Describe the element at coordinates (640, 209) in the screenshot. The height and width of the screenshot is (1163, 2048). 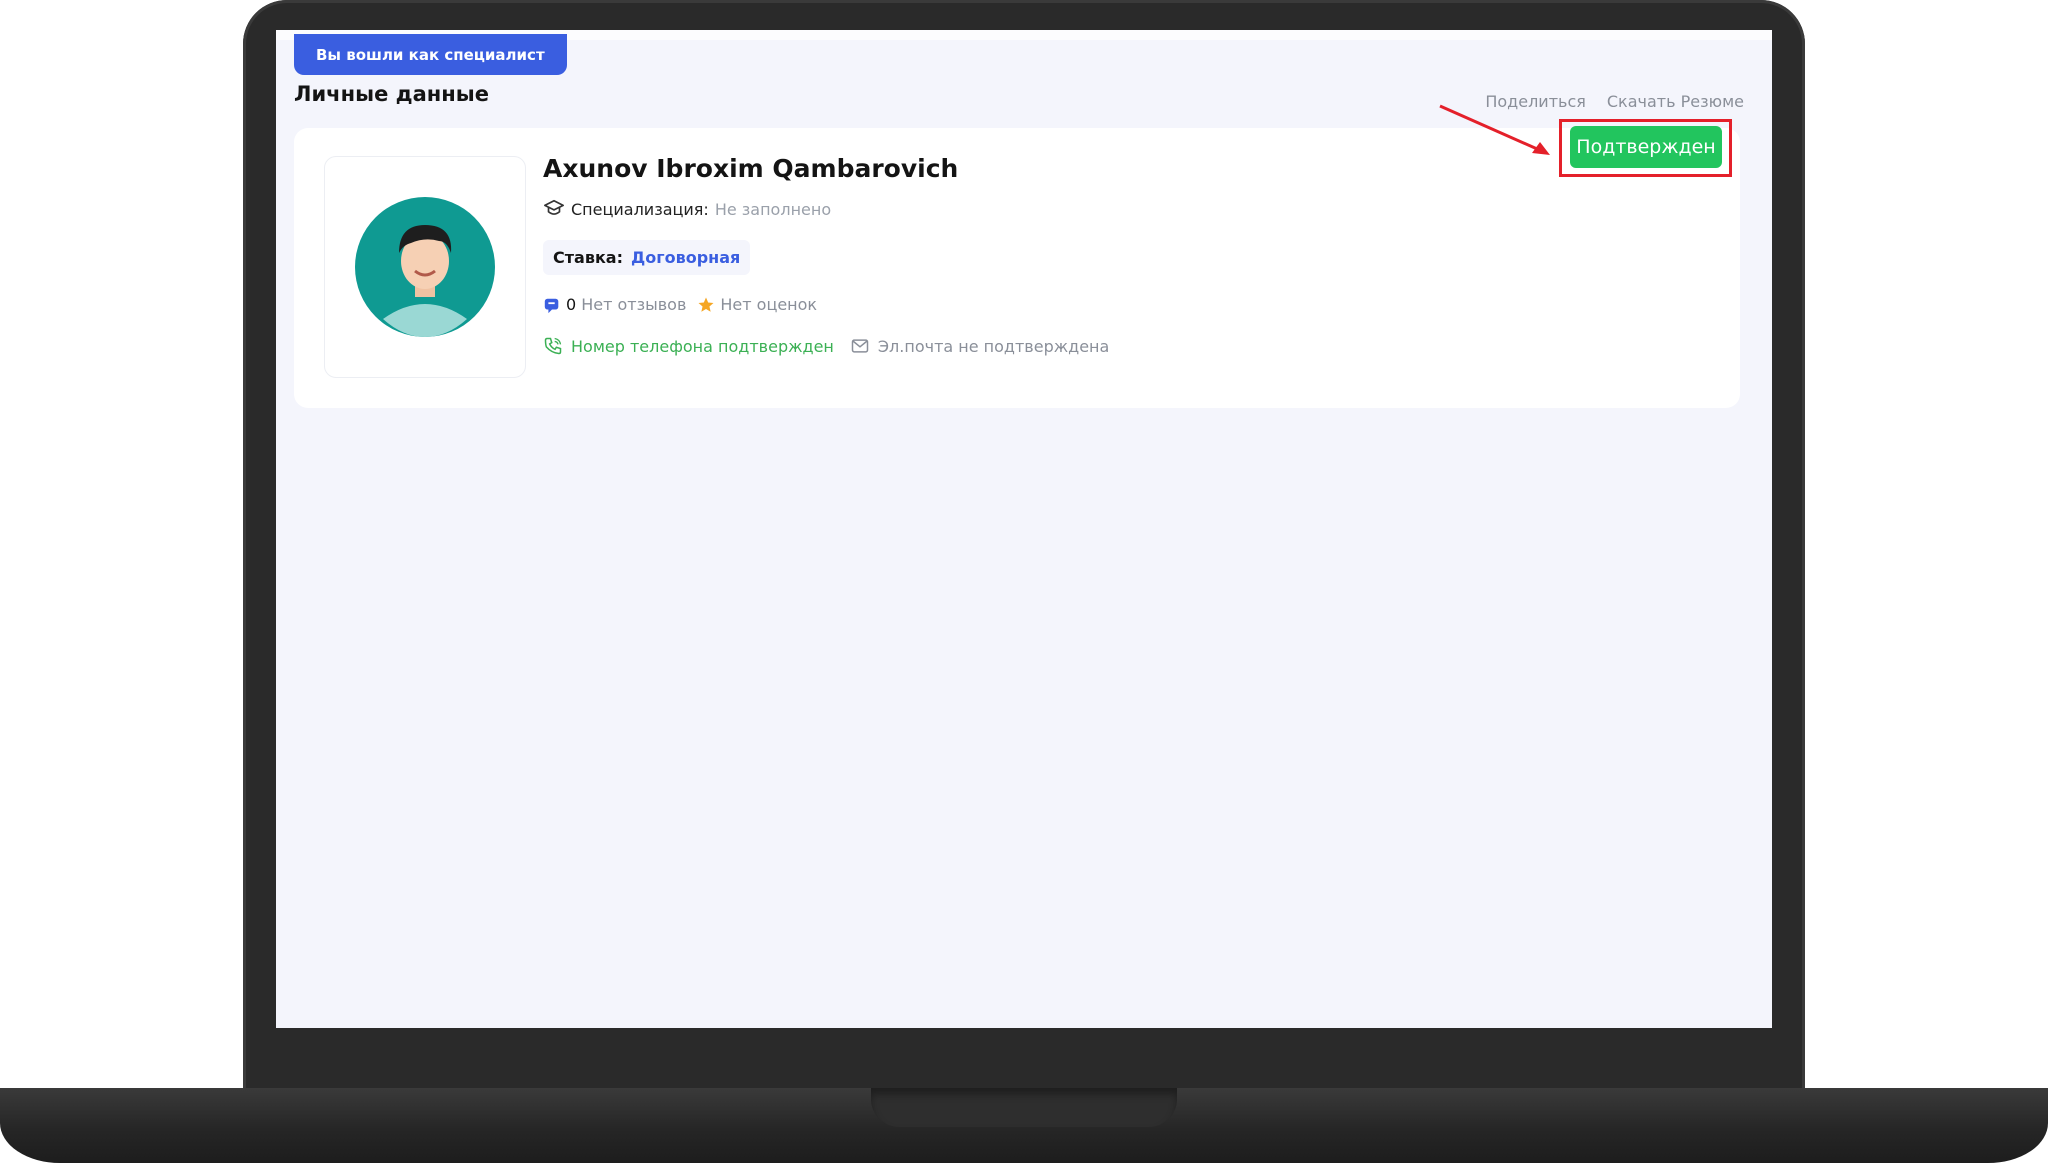
I see `specialization-label: Специализация:` at that location.